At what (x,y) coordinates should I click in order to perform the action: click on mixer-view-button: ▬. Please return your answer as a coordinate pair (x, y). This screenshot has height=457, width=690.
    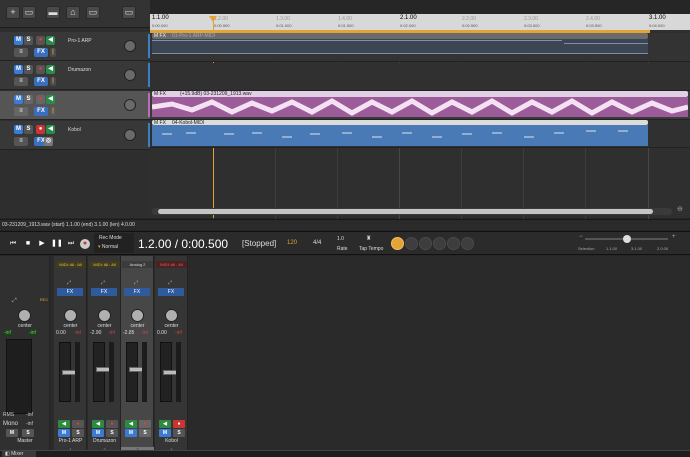
    Looking at the image, I should click on (53, 12).